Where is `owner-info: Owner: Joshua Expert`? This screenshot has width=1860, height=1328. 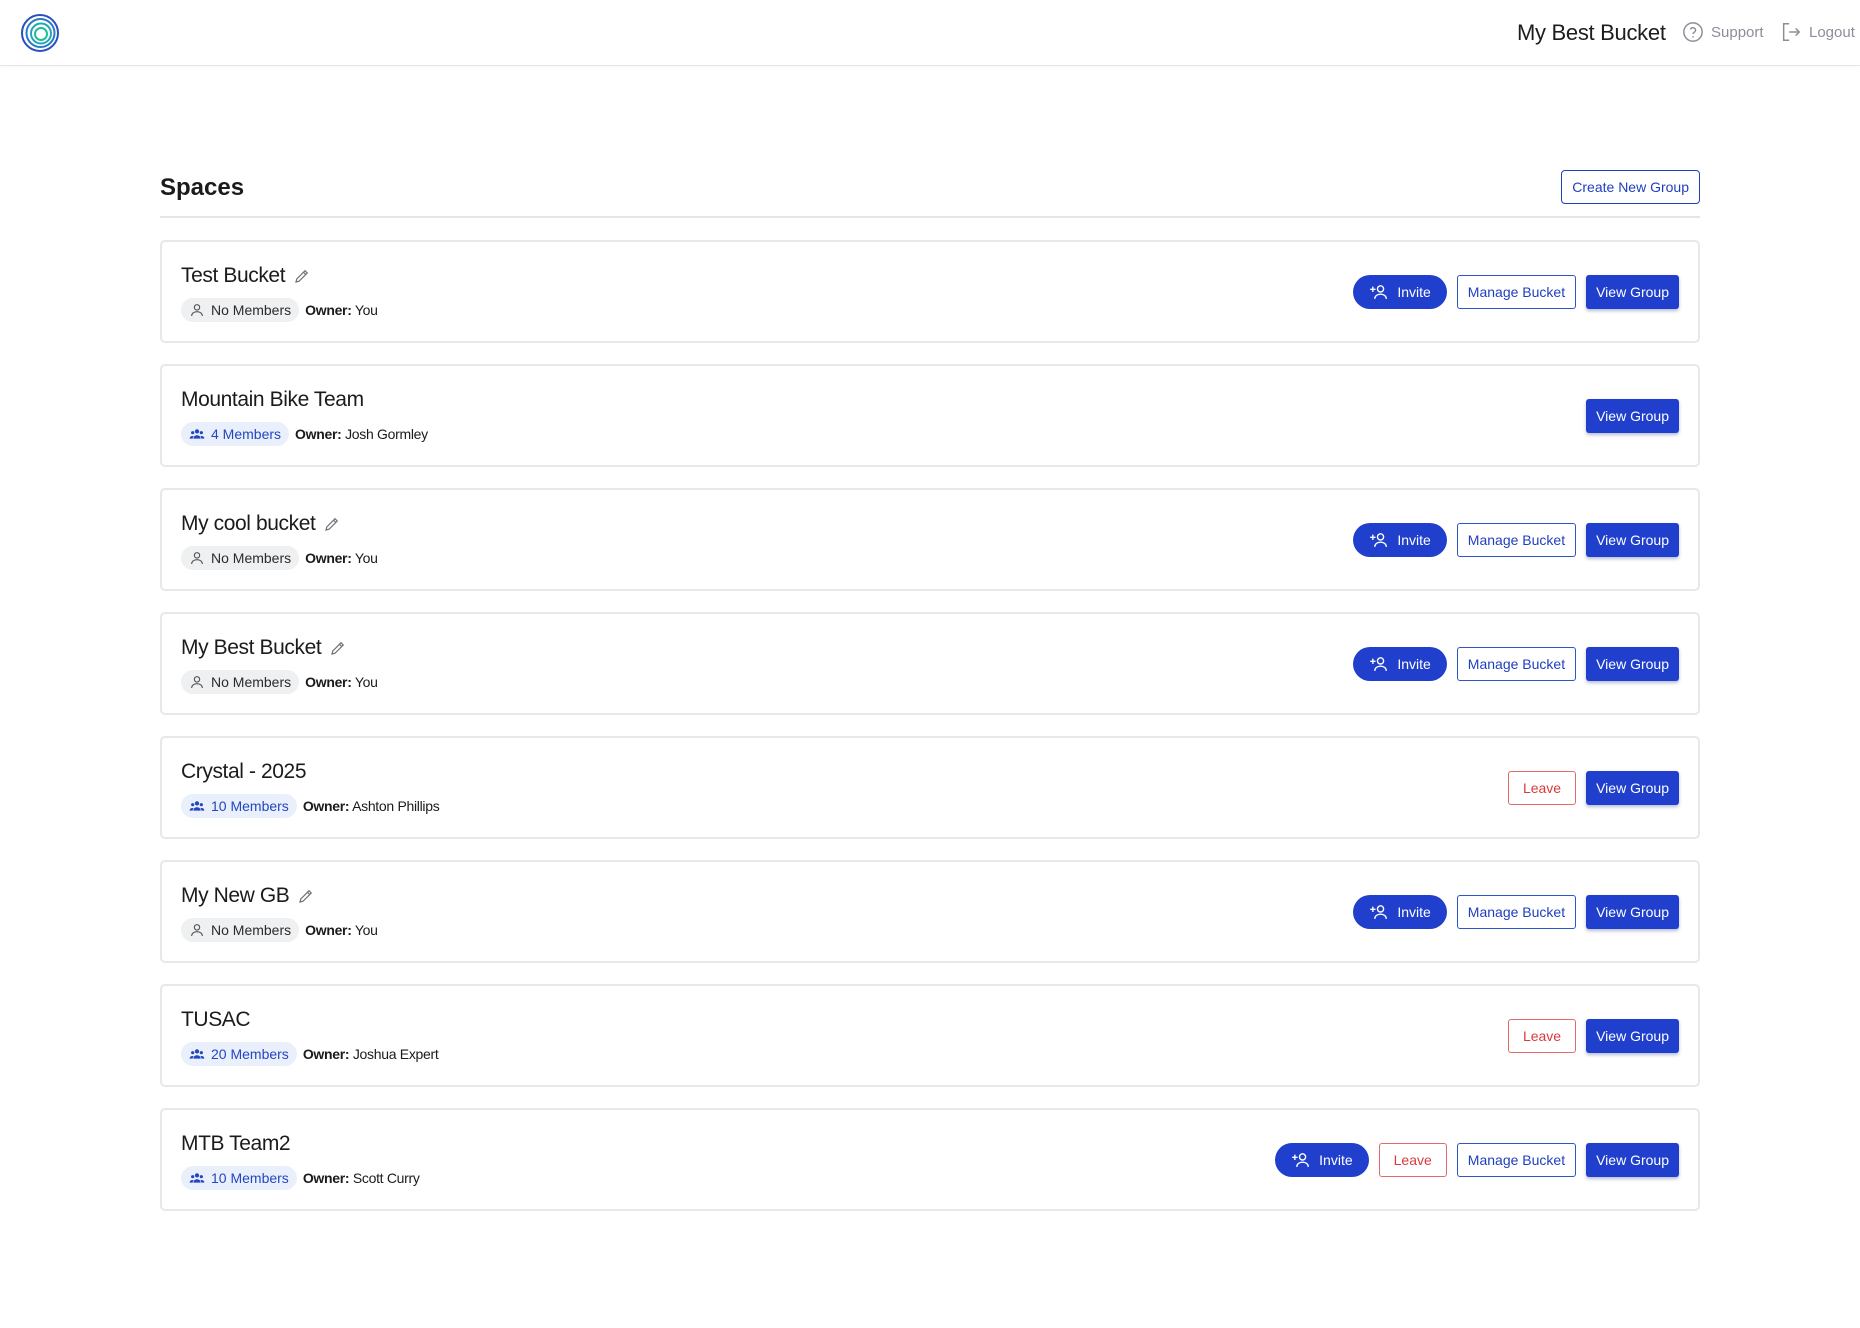
owner-info: Owner: Joshua Expert is located at coordinates (371, 1054).